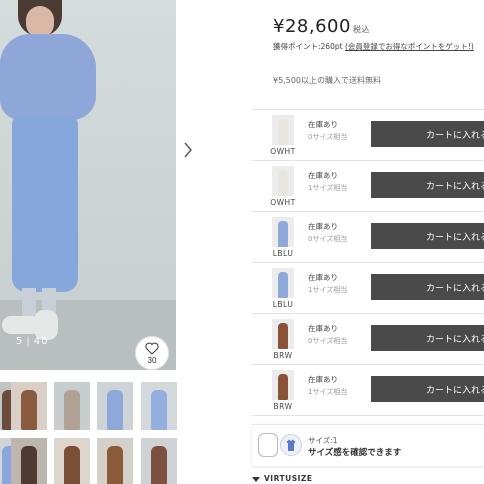  Describe the element at coordinates (20, 341) in the screenshot. I see `counter-current: 5` at that location.